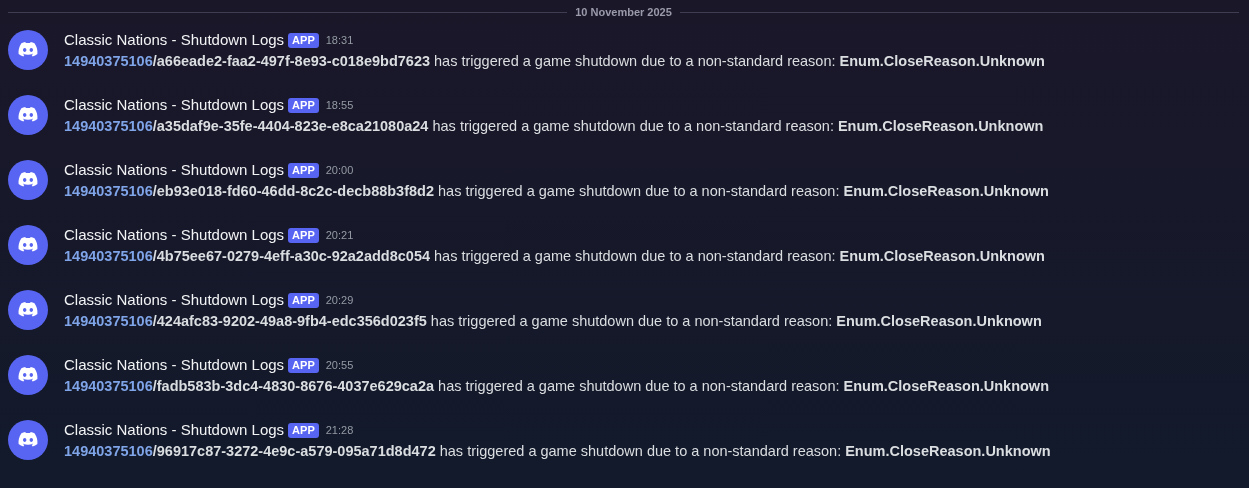 This screenshot has width=1249, height=488. I want to click on message-text: 14940375106/a35daf9e-35fe-4404-823e-e8ca21080a24 has triggered a game shutdown due to a non-standard reason: Enum.CloseReason.Unknown, so click(554, 126).